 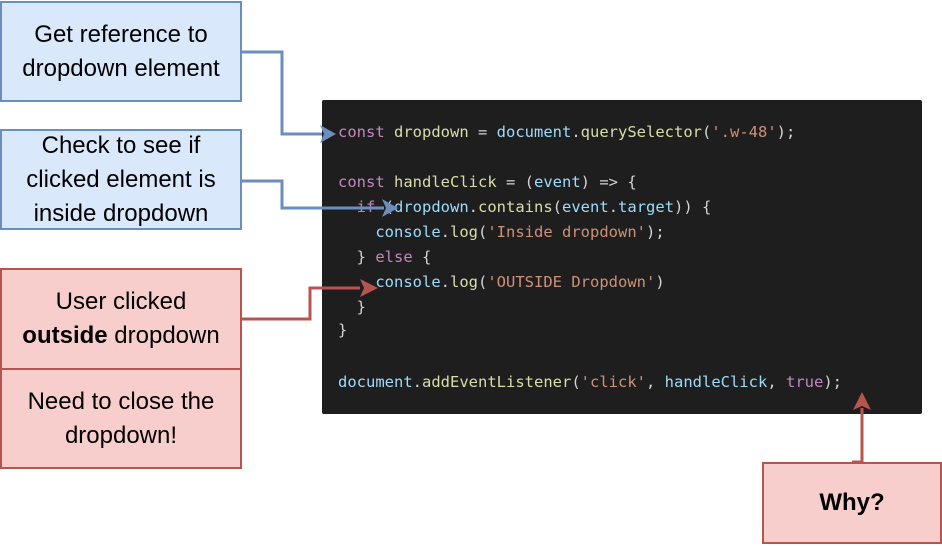 What do you see at coordinates (310, 300) in the screenshot?
I see `arrow-user-clicked-outside` at bounding box center [310, 300].